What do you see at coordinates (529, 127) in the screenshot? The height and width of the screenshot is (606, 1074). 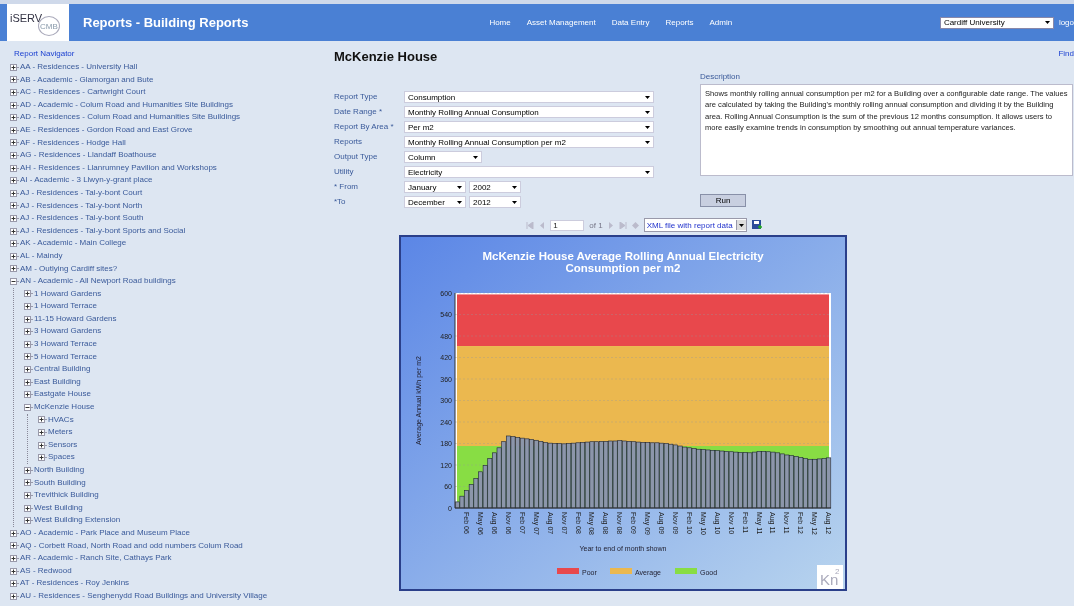 I see `dropdown: Per m2` at bounding box center [529, 127].